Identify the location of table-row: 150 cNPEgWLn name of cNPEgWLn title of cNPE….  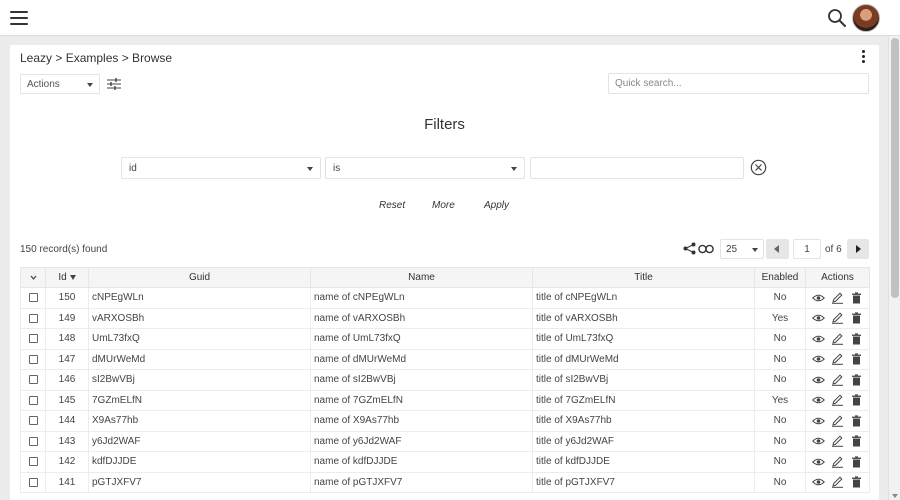
(445, 298).